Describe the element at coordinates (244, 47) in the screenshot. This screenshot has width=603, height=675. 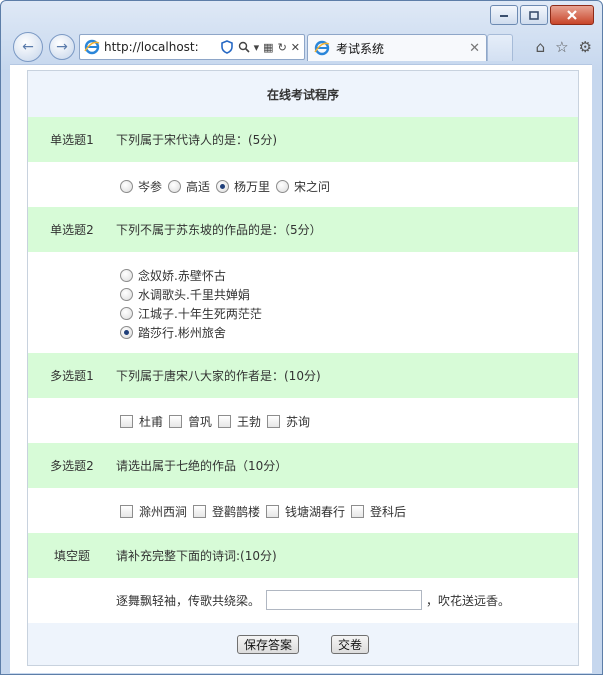
I see `search-icon` at that location.